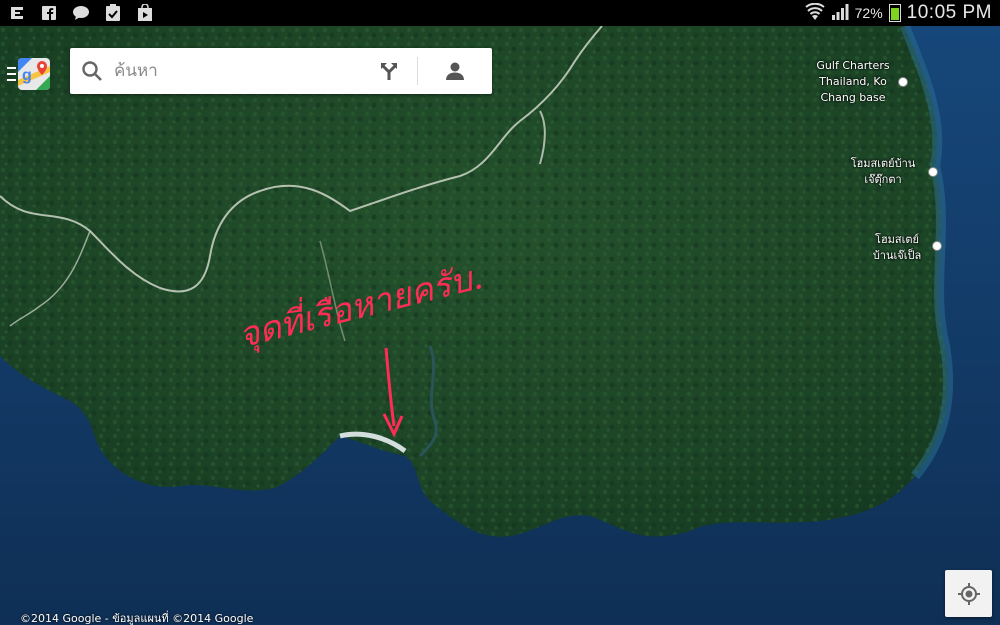  I want to click on google-maps-logo-icon: g, so click(34, 74).